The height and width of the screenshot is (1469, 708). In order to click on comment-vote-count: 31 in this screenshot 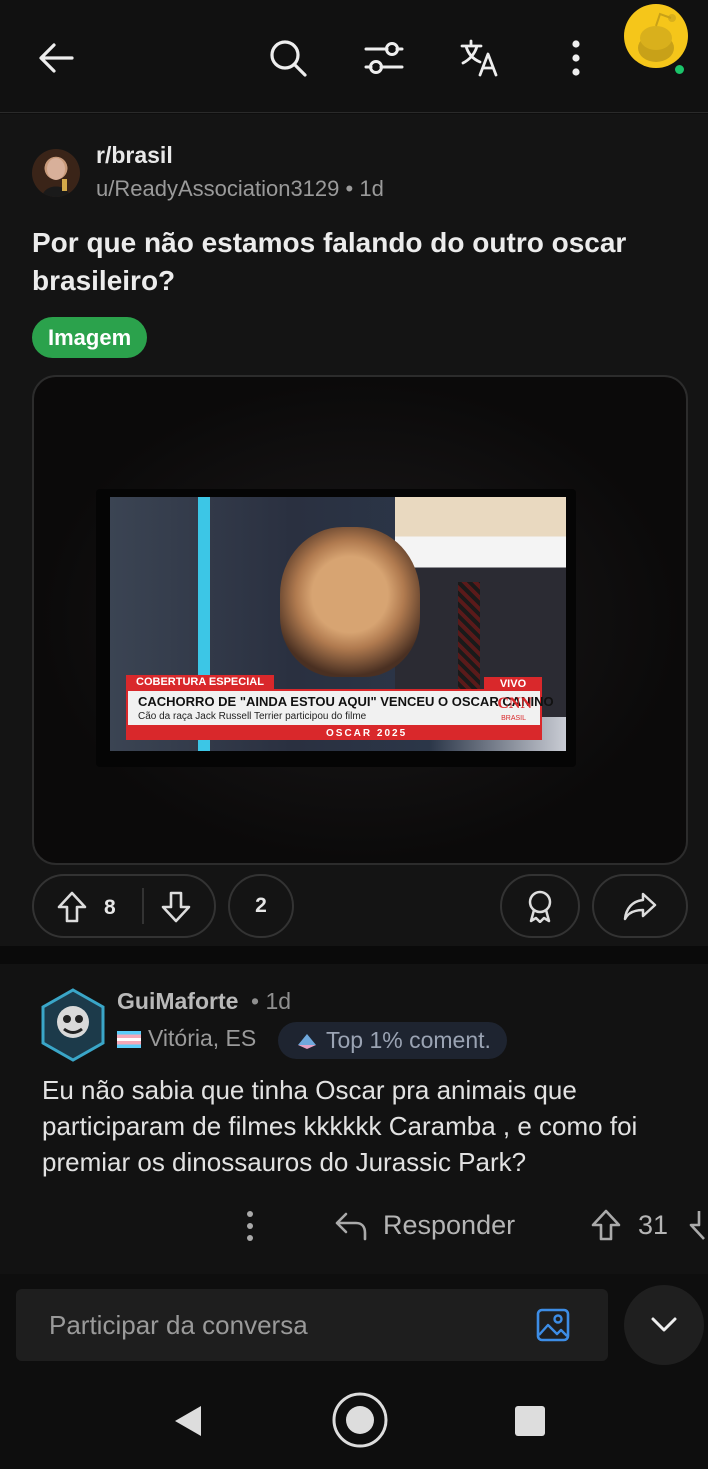, I will do `click(653, 1225)`.